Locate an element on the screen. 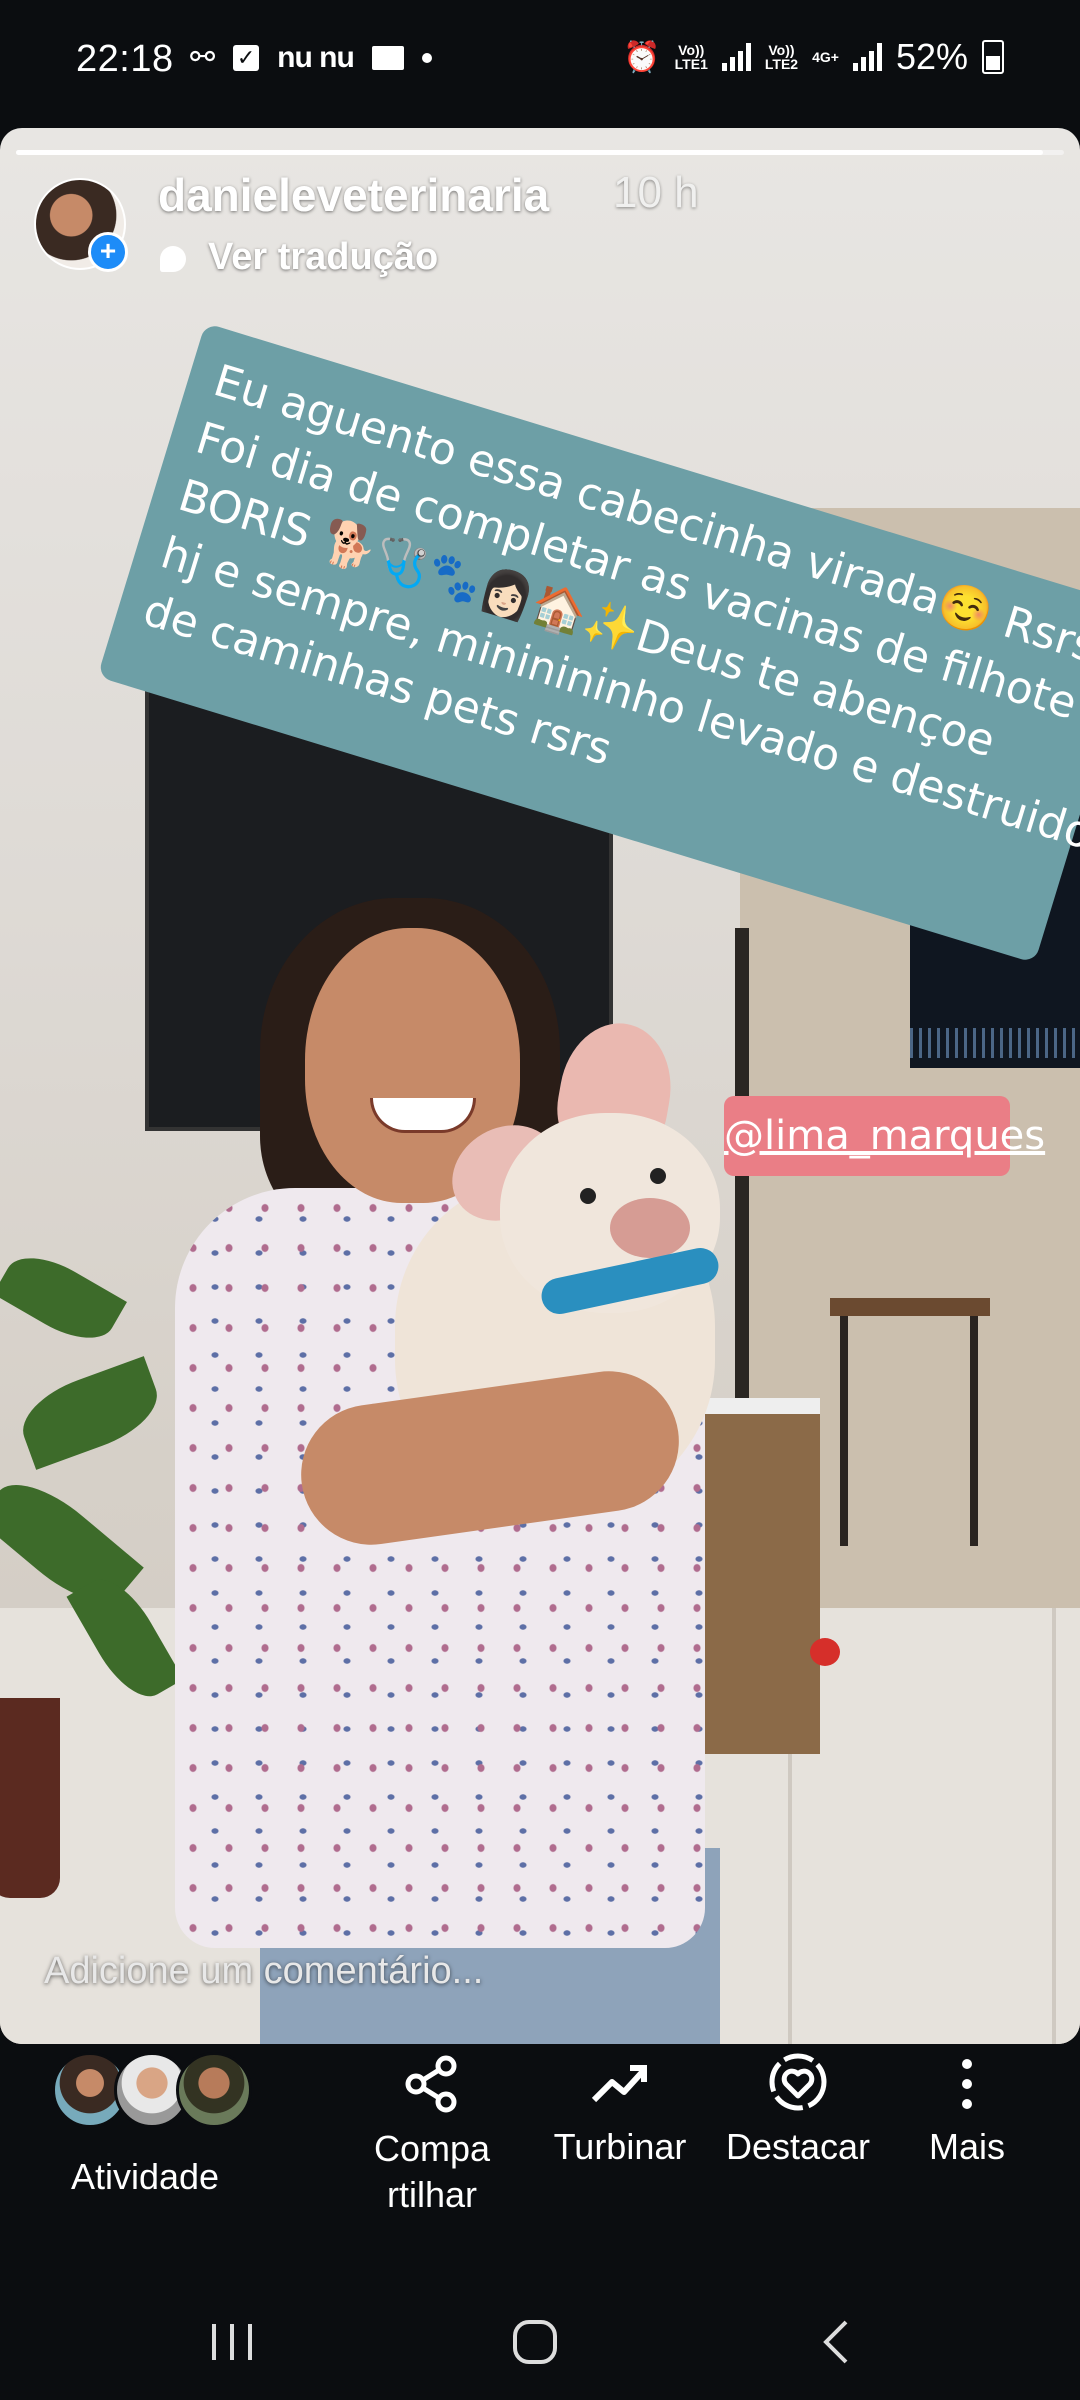 This screenshot has width=1080, height=2400. highlight-button: Destacar is located at coordinates (798, 2147).